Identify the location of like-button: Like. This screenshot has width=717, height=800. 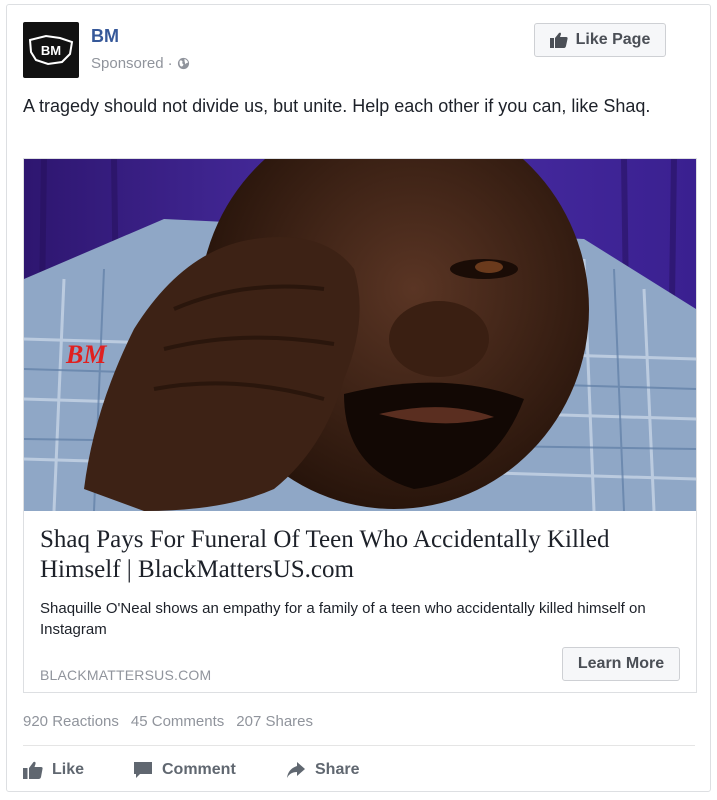
(78, 770).